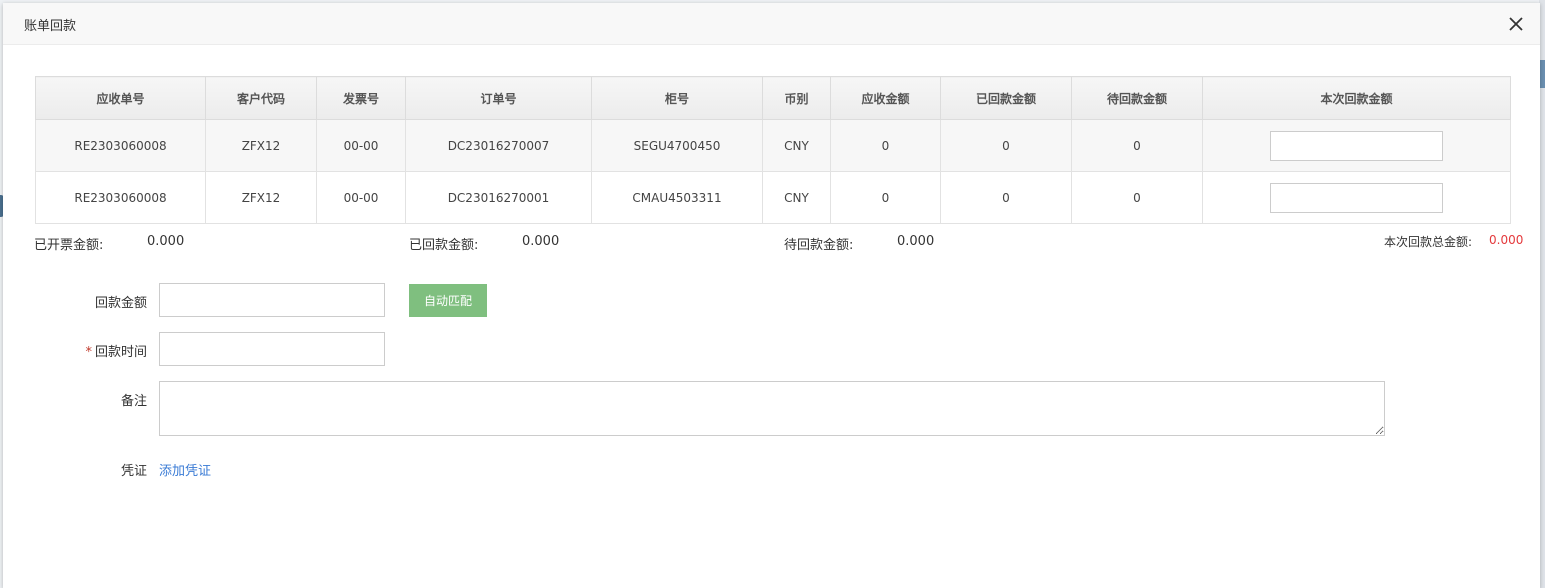  Describe the element at coordinates (677, 197) in the screenshot. I see `cell-container-no: CMAU4503311` at that location.